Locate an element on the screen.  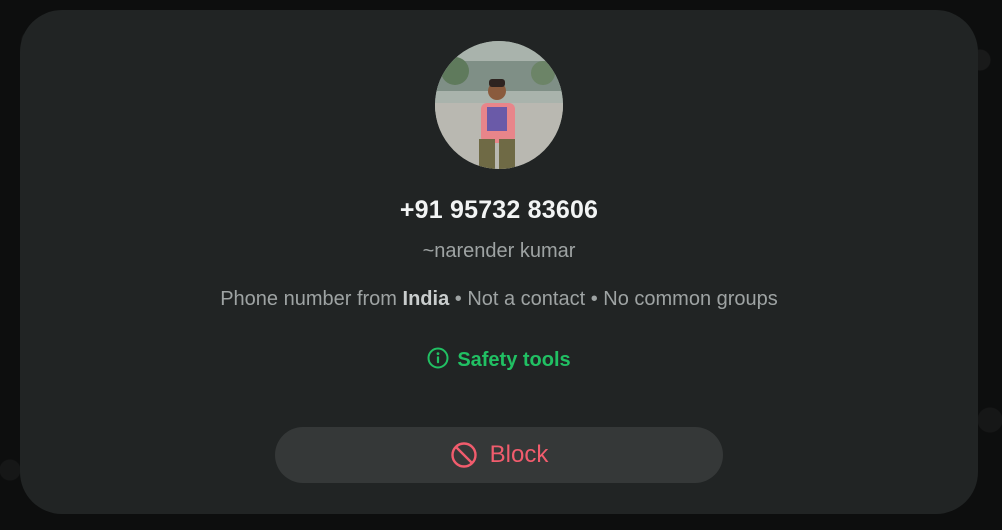
safety-tools-link: Safety tools is located at coordinates (499, 361).